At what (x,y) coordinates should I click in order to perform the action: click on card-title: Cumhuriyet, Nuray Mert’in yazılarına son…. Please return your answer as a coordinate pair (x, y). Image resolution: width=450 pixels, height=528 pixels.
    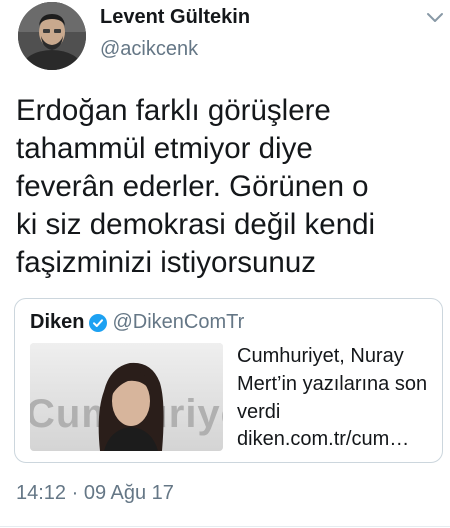
    Looking at the image, I should click on (337, 384).